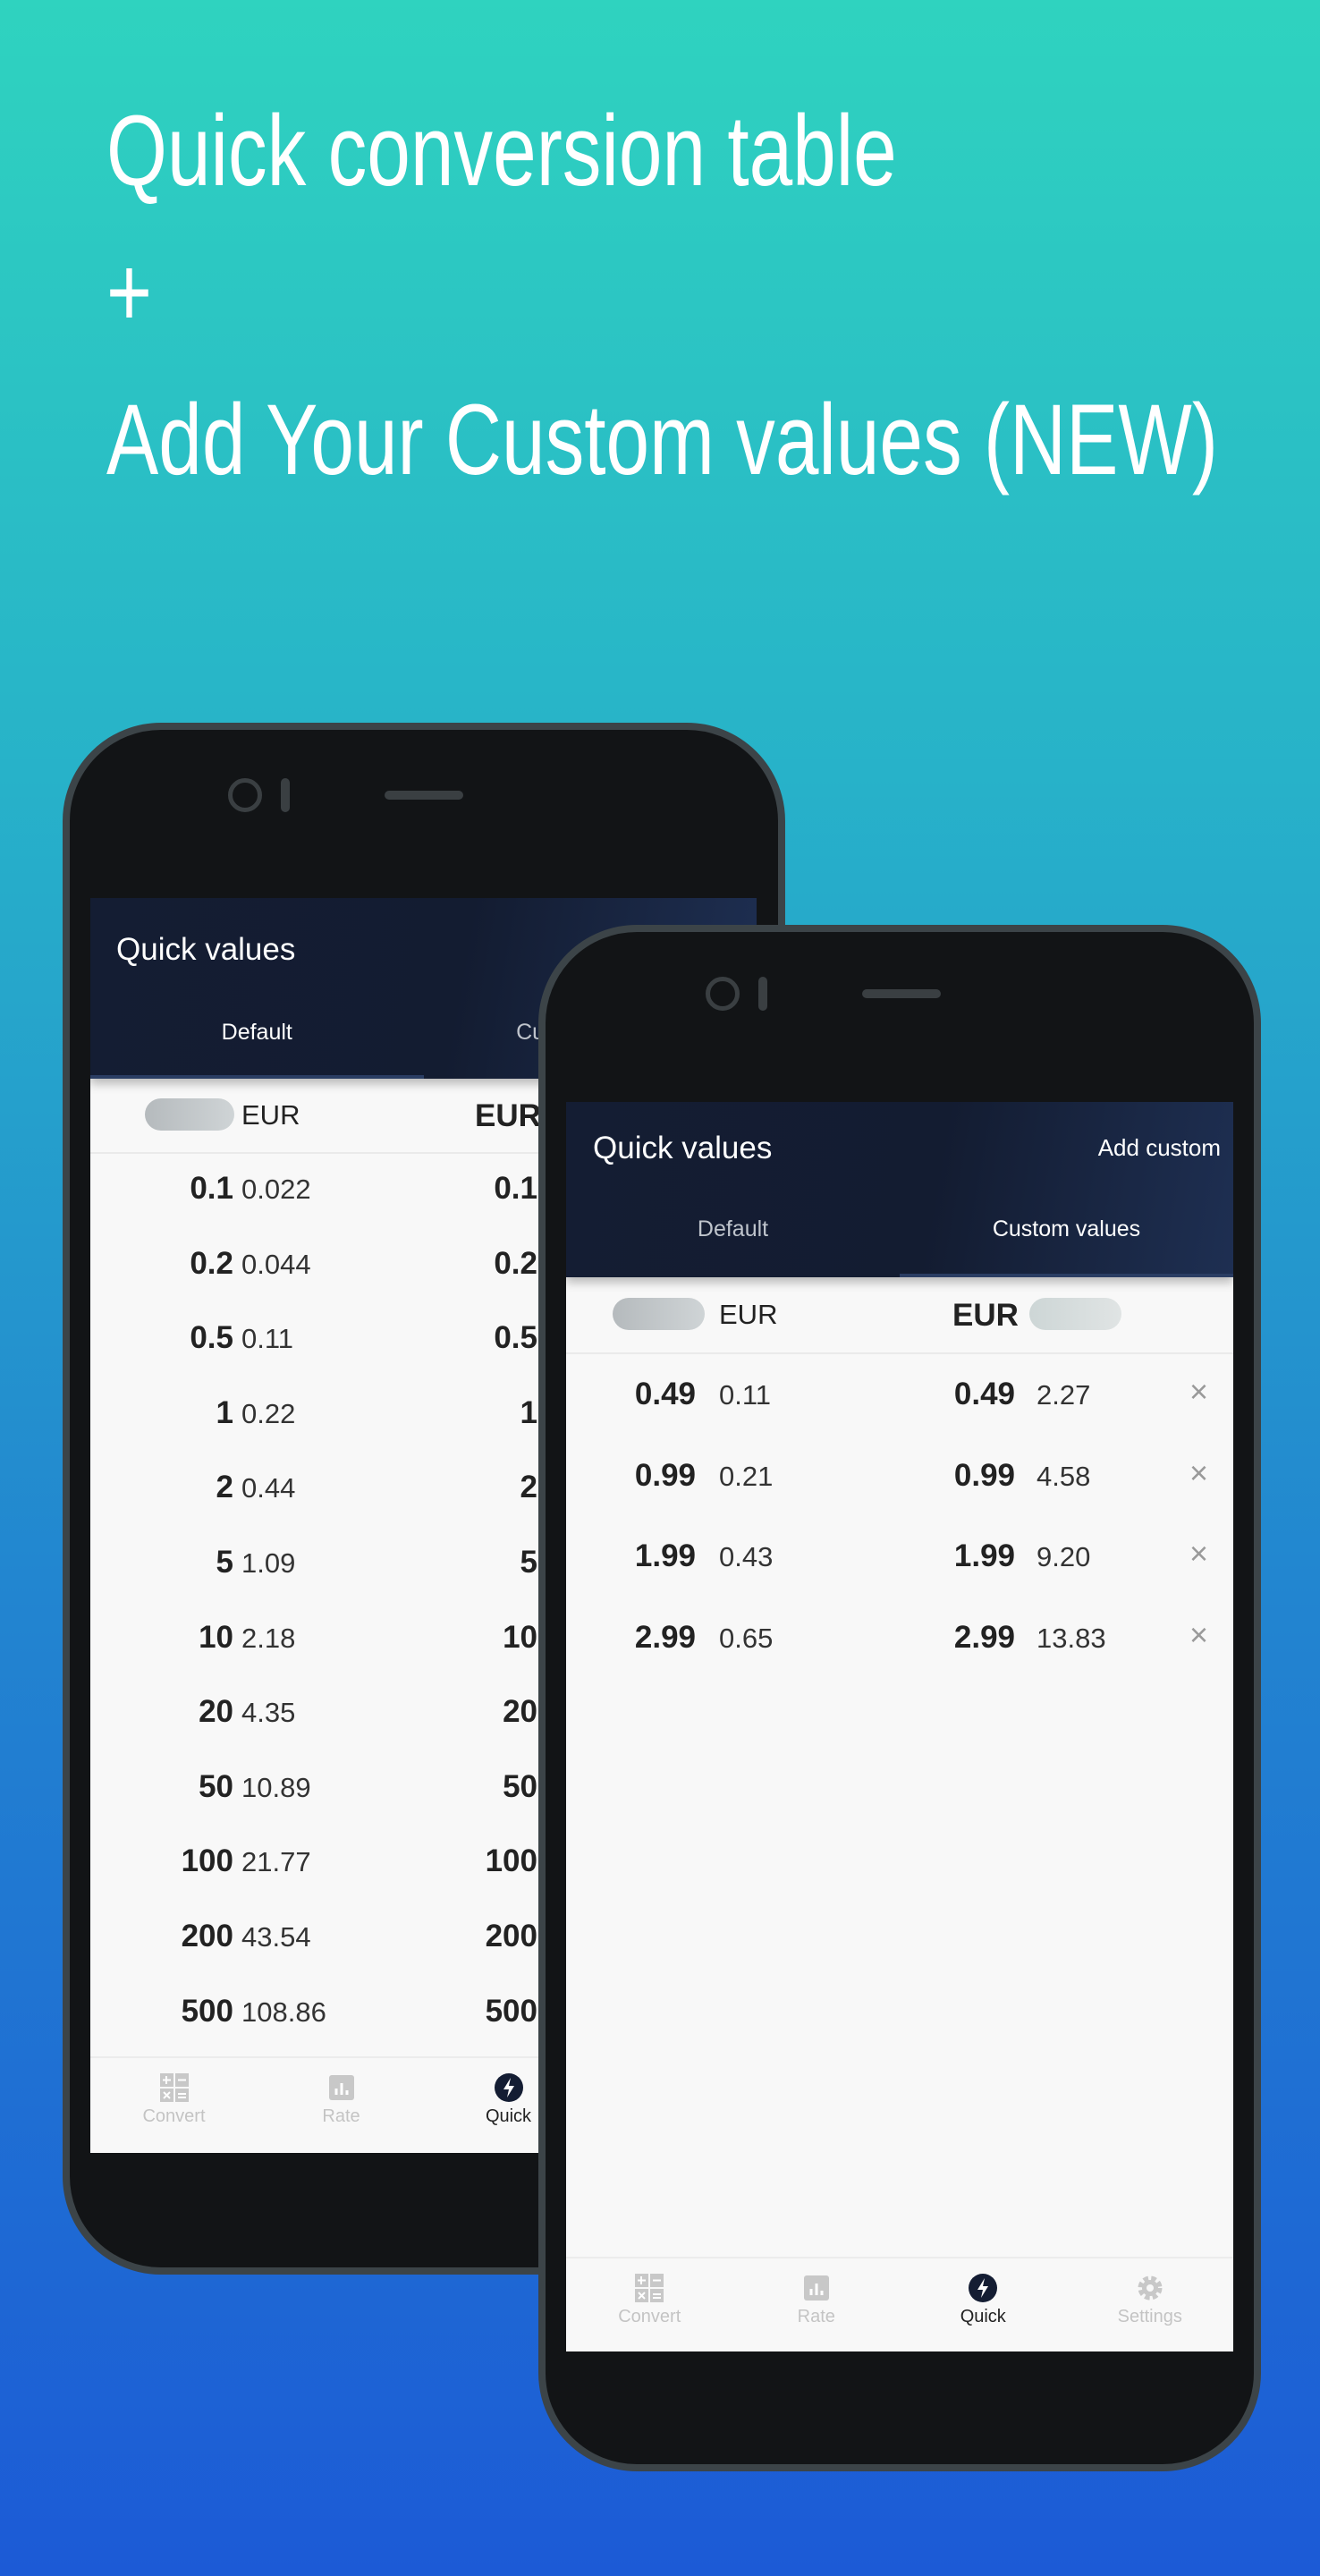 Image resolution: width=1320 pixels, height=2576 pixels. What do you see at coordinates (528, 1412) in the screenshot?
I see `amount: 1` at bounding box center [528, 1412].